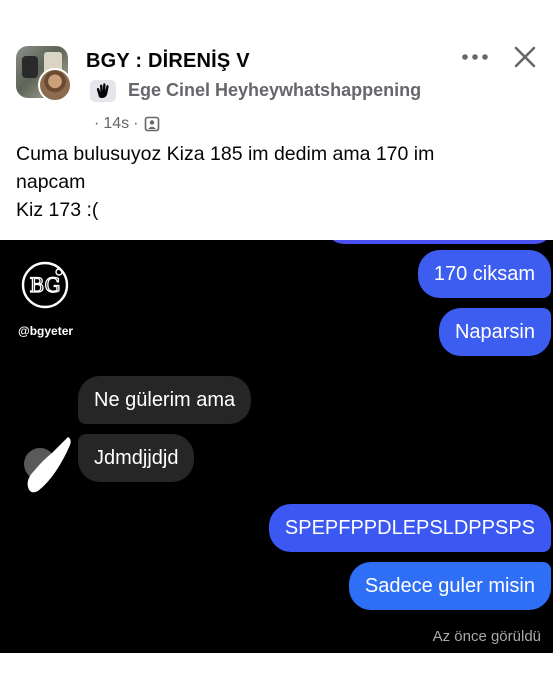 The height and width of the screenshot is (680, 553). I want to click on outgoing-message-bubble: 170 ciksam, so click(484, 274).